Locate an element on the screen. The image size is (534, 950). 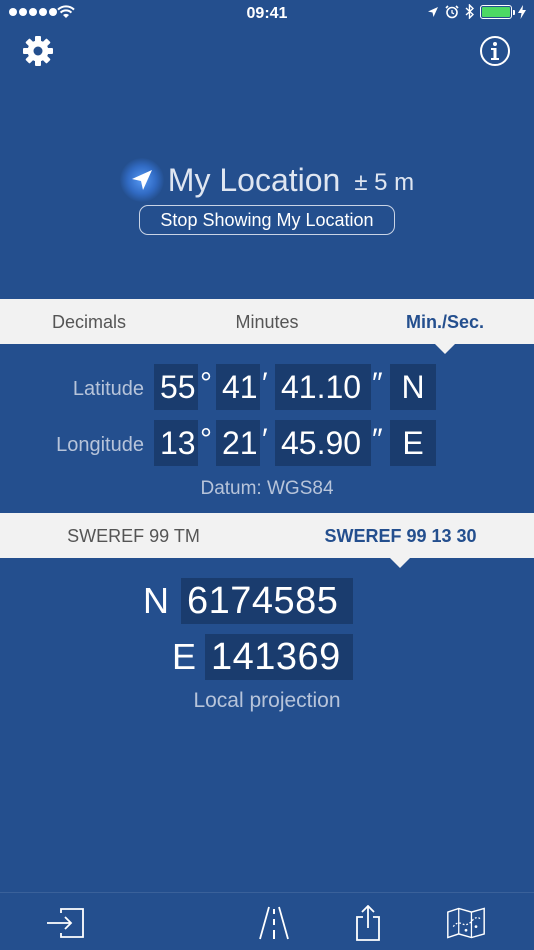
battery-icon is located at coordinates (497, 11).